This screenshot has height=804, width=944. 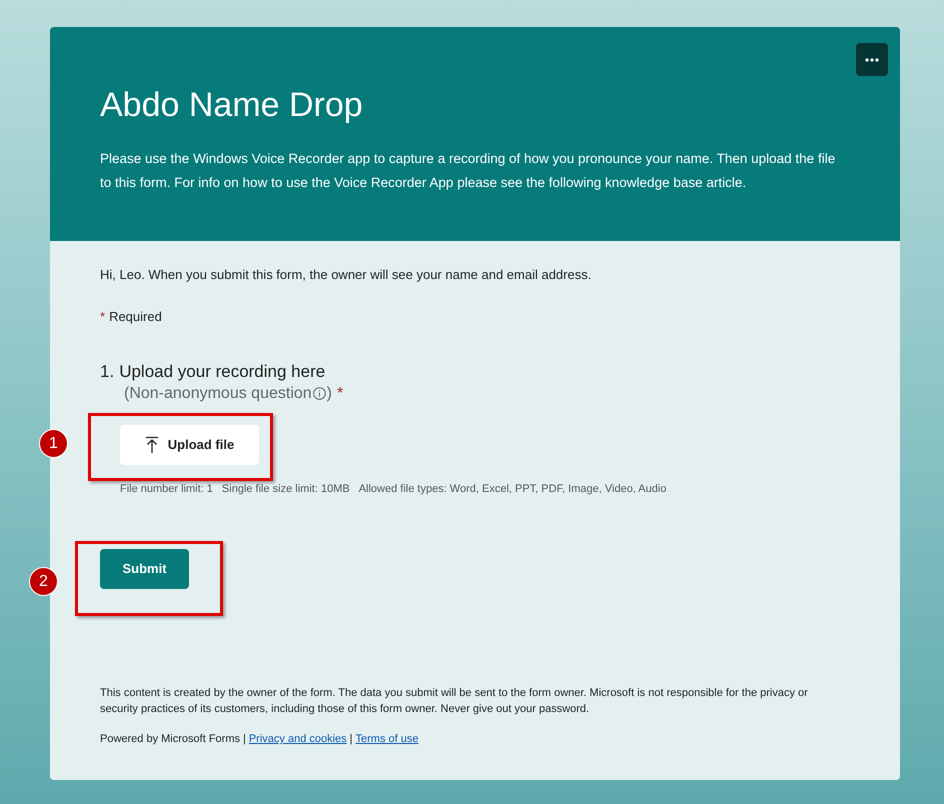 I want to click on submit-button: Submit, so click(x=144, y=569).